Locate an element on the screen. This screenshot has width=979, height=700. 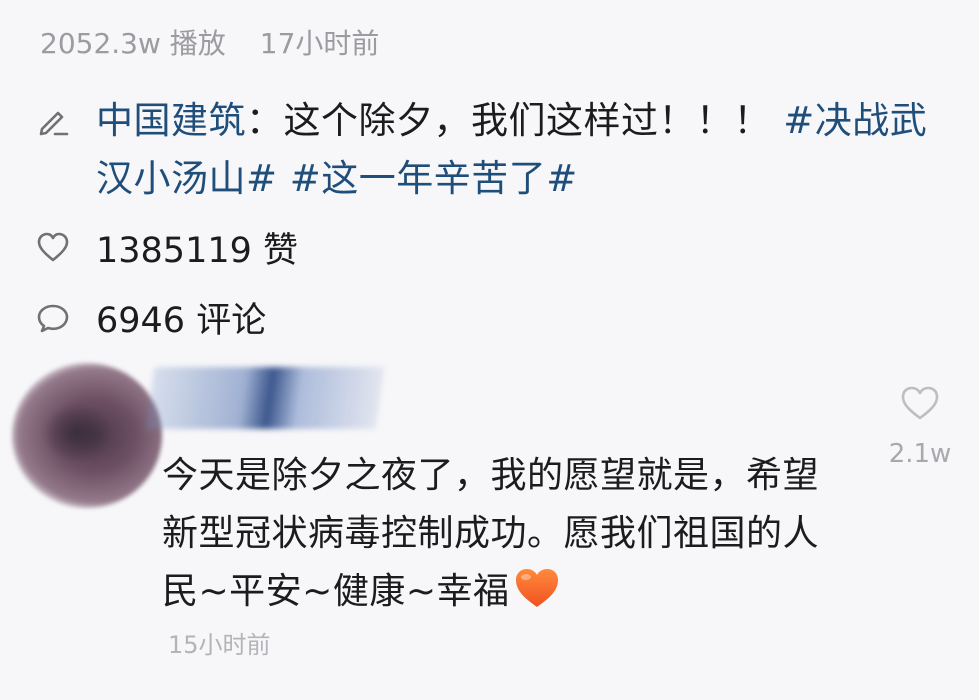
post-time: 17小时前 is located at coordinates (319, 43).